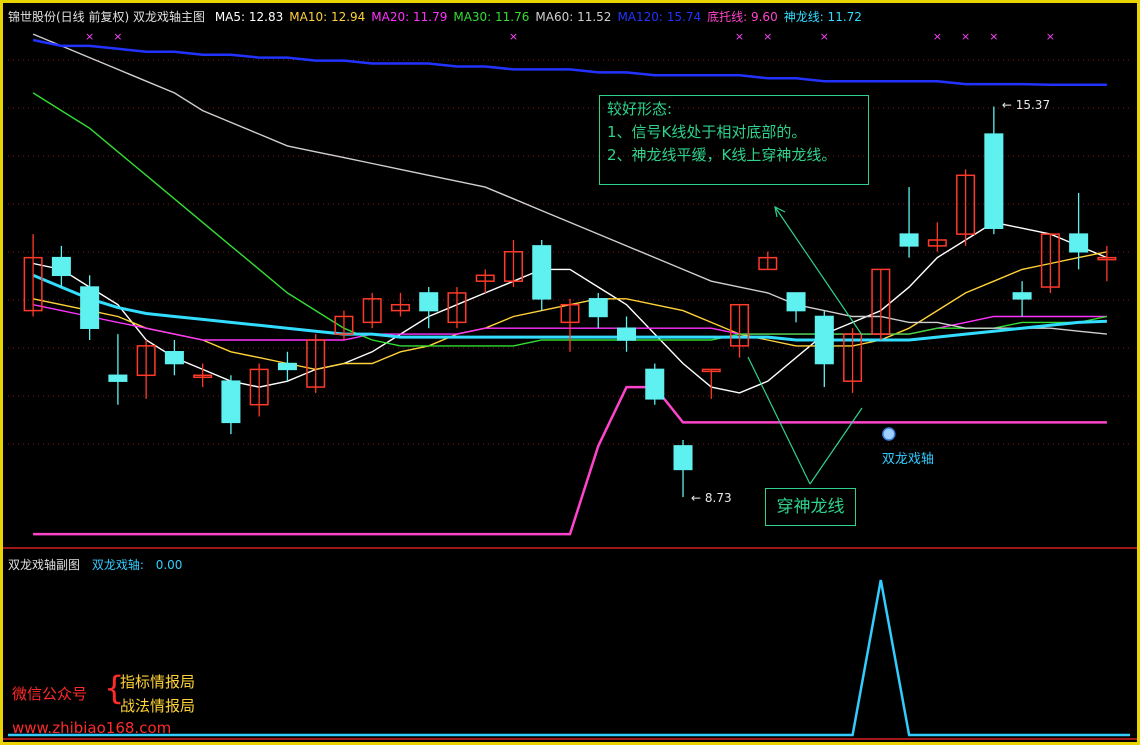  Describe the element at coordinates (889, 434) in the screenshot. I see `signal-dot` at that location.